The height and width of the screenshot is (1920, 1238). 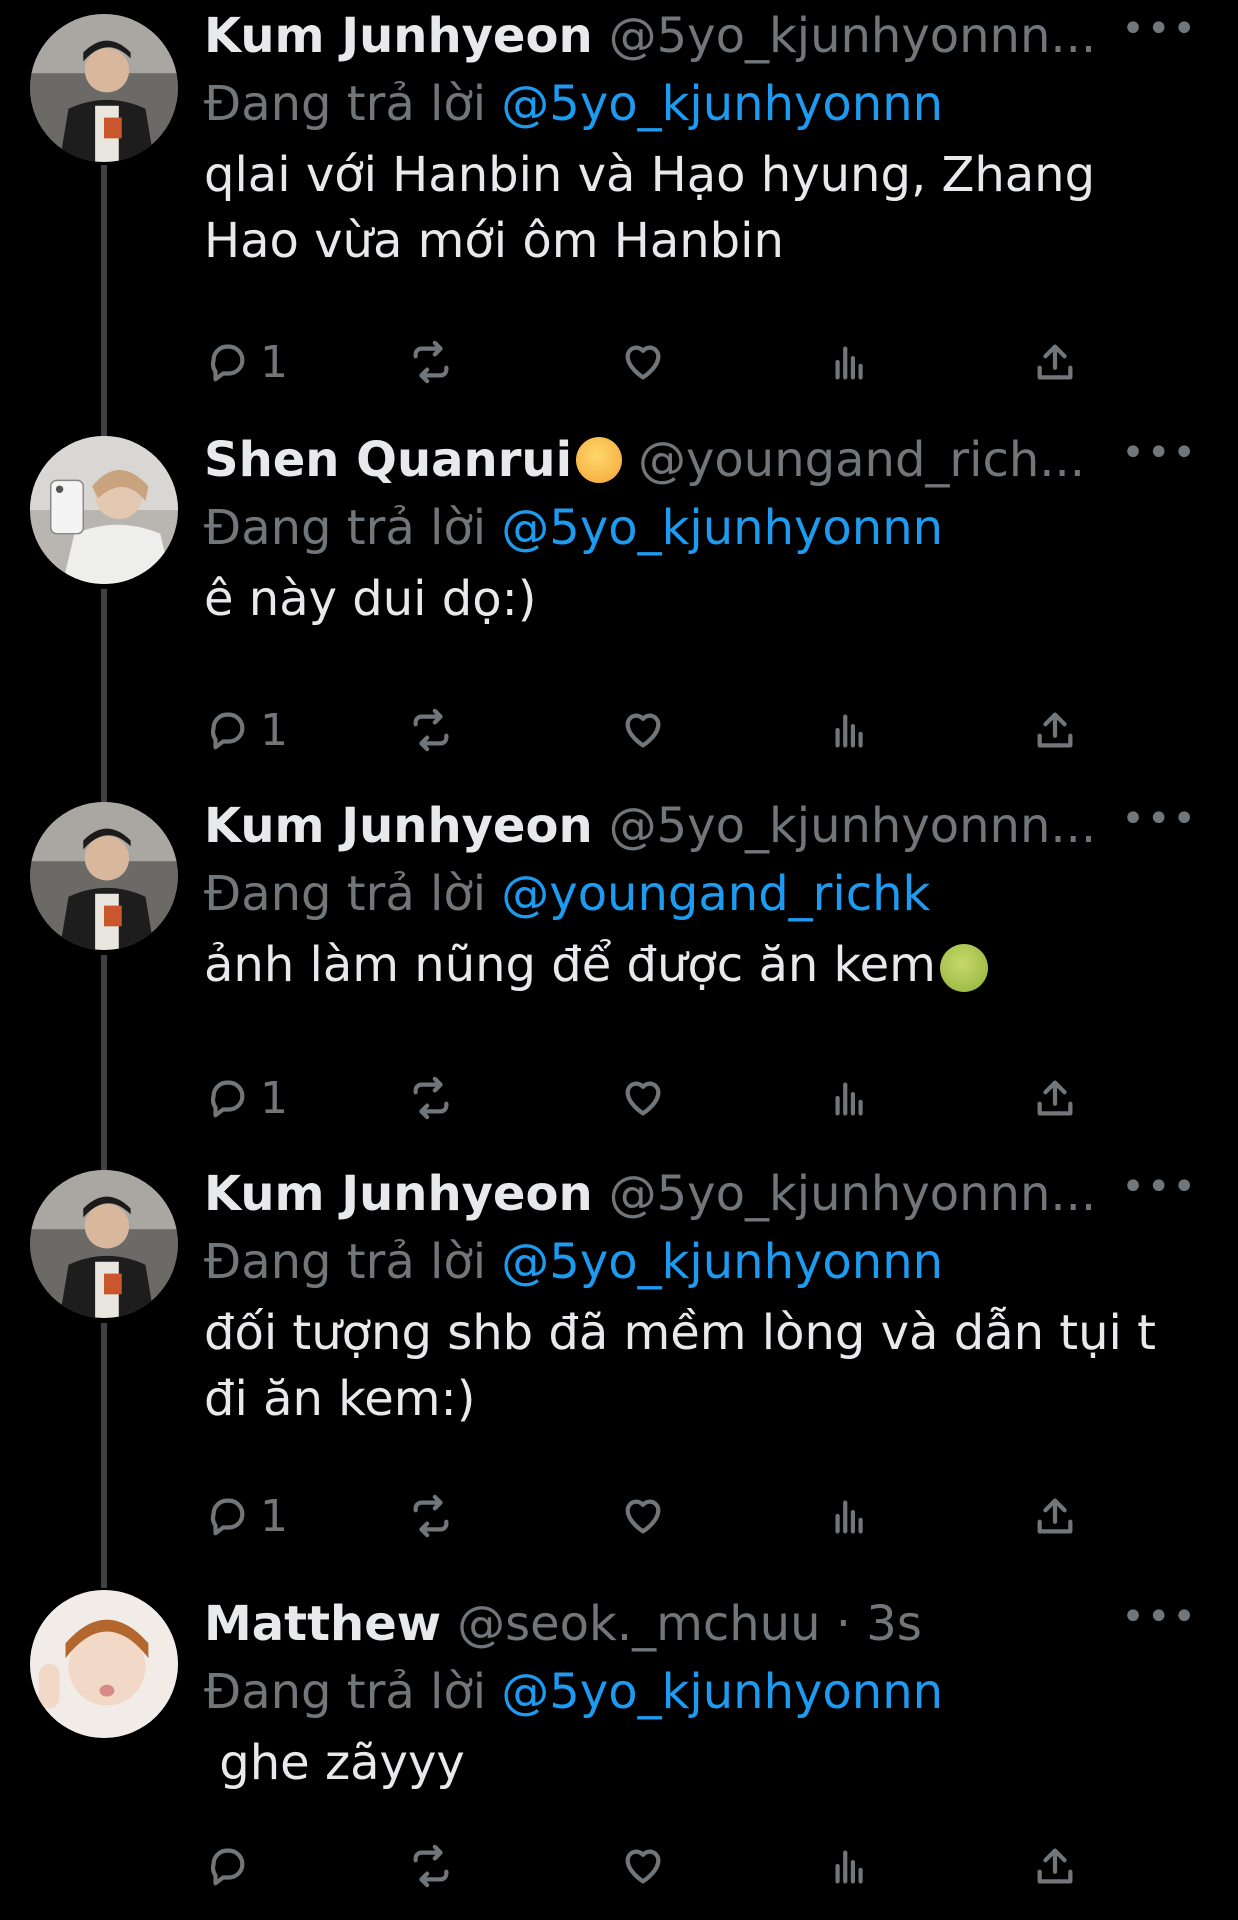 I want to click on avatar-shen-quanrui-icon, so click(x=104, y=510).